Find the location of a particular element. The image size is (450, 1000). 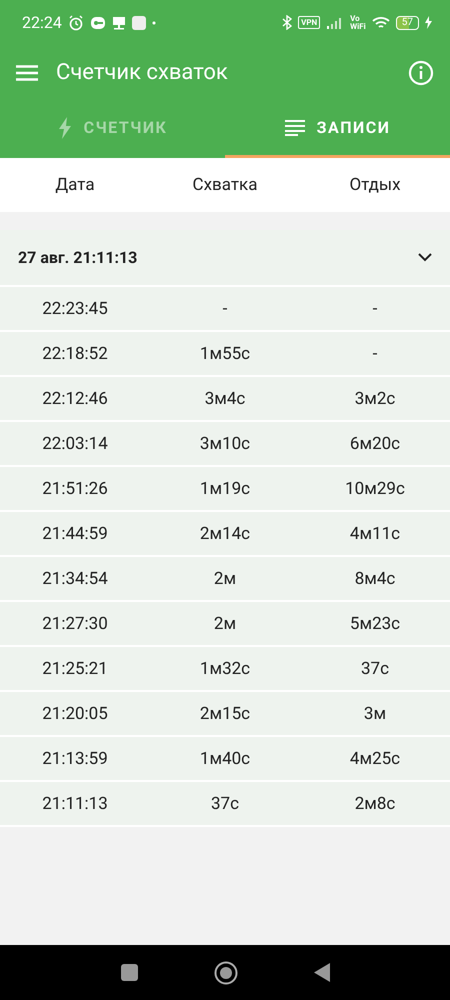

table-cell: 8м4с is located at coordinates (375, 578).